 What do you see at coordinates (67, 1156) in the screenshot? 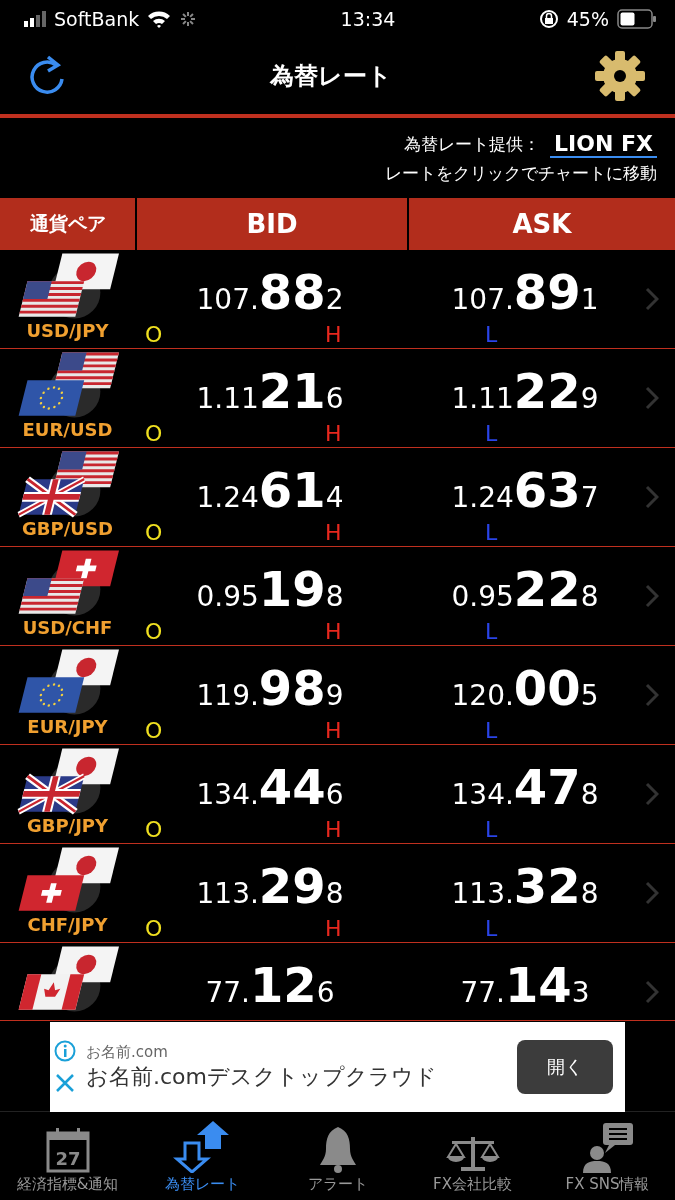
I see `tab-bar-item: 27 経済指標&通知` at bounding box center [67, 1156].